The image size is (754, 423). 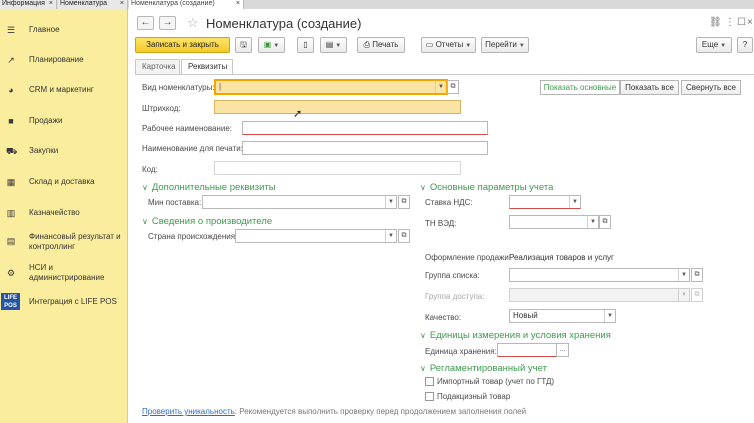 What do you see at coordinates (710, 44) in the screenshot?
I see `more-label: Еще` at bounding box center [710, 44].